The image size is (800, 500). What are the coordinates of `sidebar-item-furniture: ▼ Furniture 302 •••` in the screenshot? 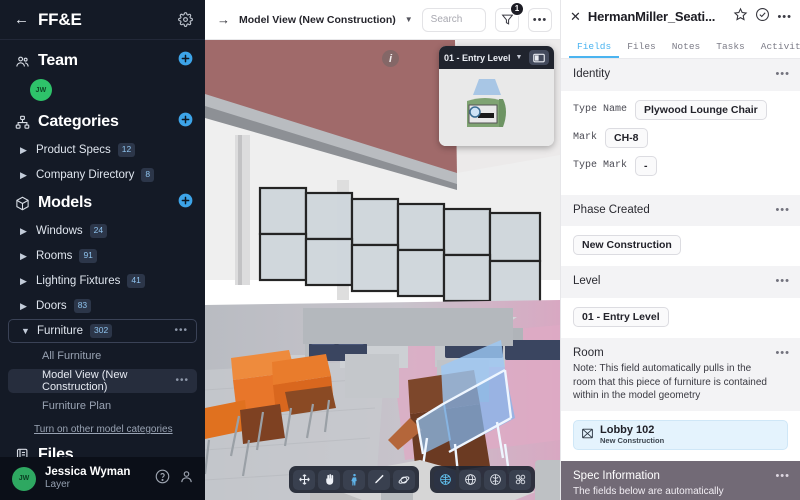 It's located at (102, 331).